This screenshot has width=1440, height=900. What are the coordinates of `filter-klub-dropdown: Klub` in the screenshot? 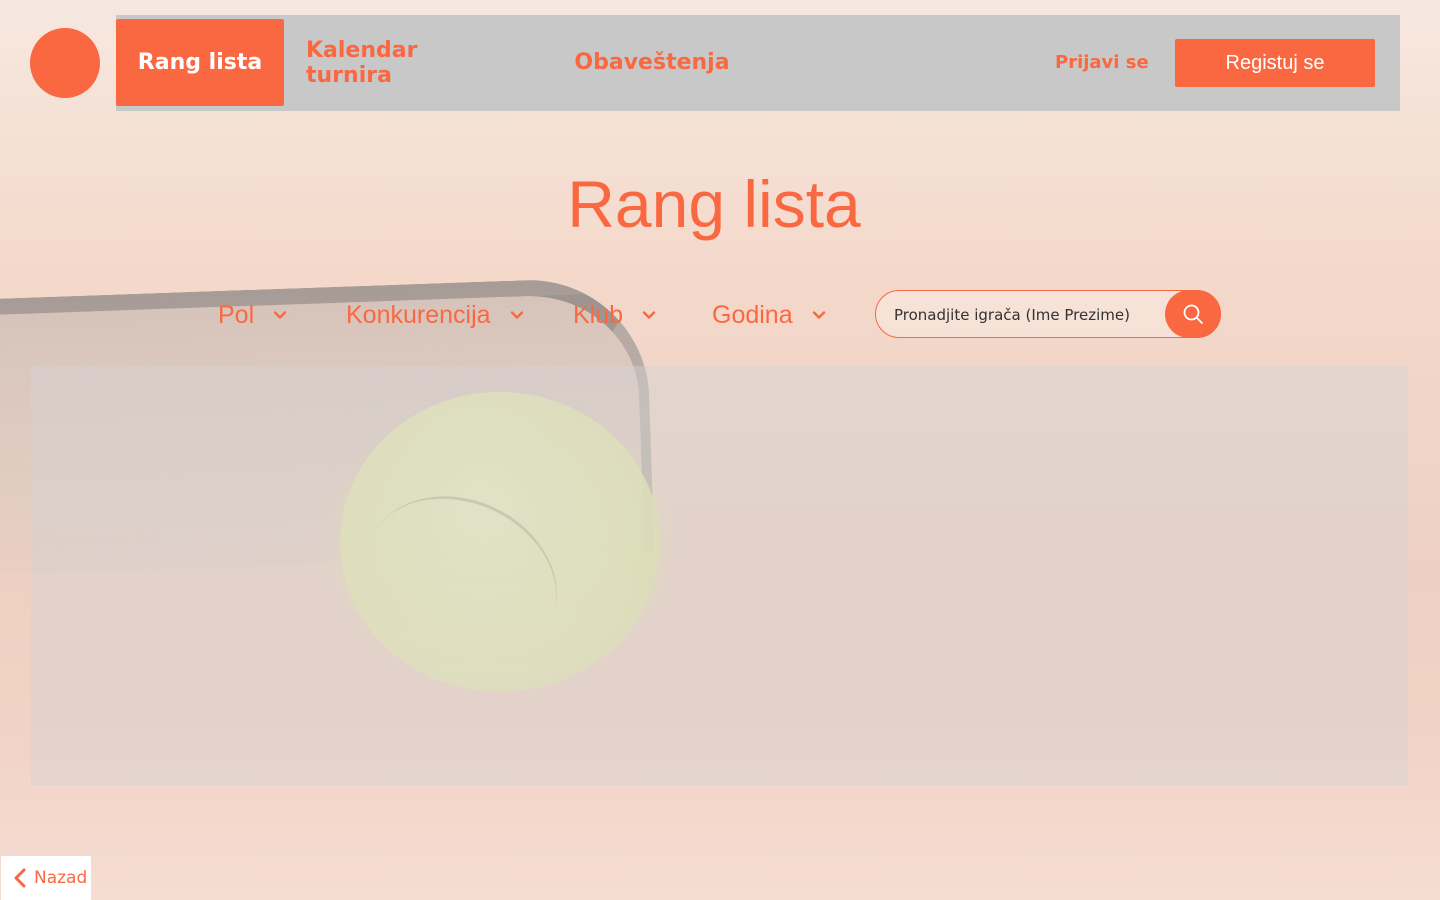 It's located at (615, 315).